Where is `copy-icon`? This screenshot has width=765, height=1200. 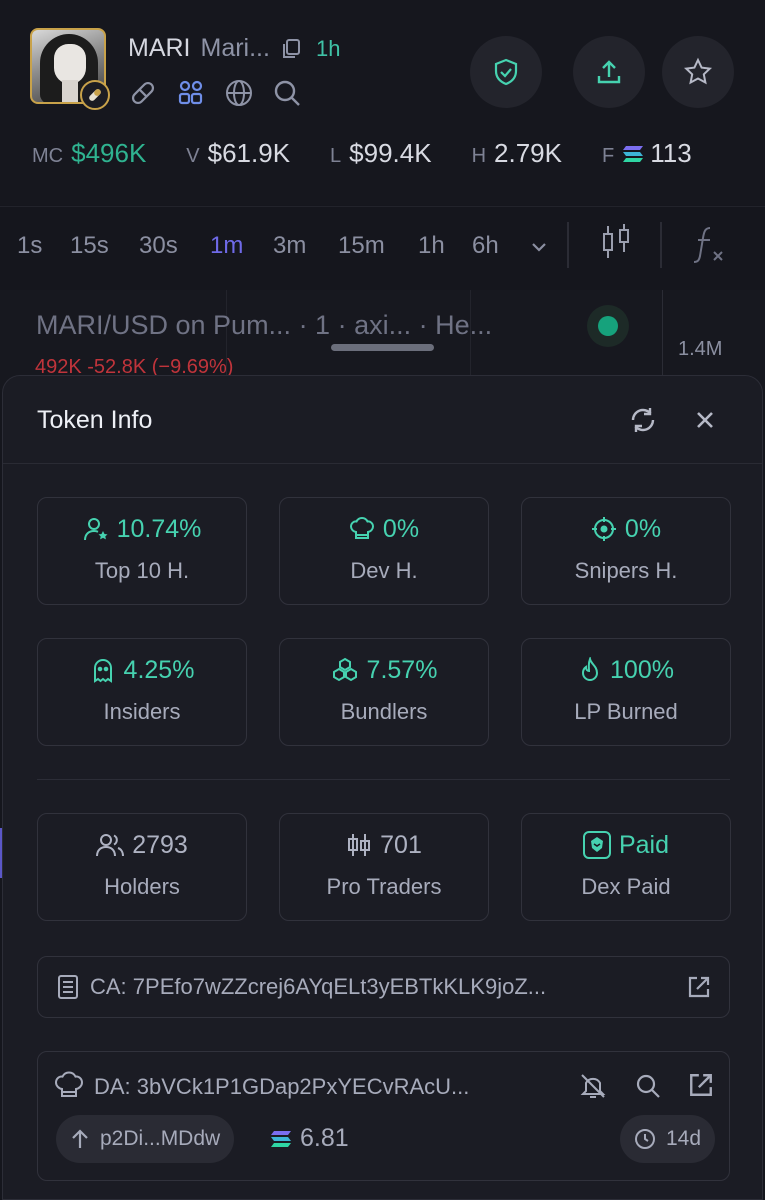
copy-icon is located at coordinates (291, 49).